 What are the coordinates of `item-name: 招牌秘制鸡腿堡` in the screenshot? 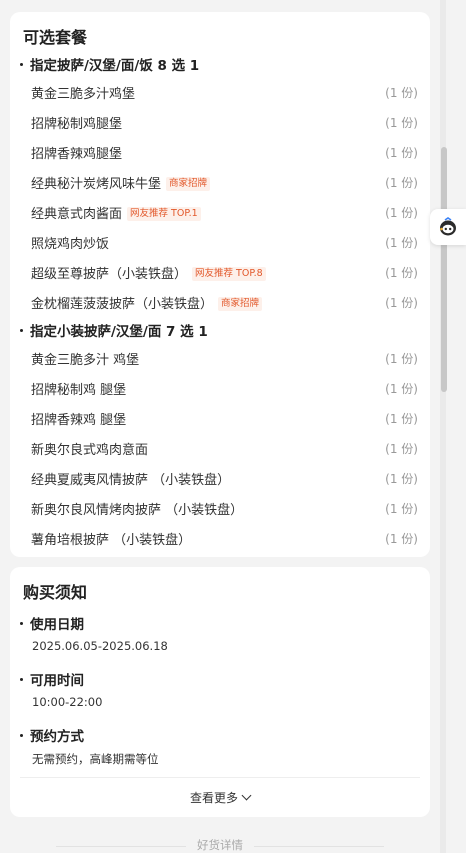 It's located at (77, 124).